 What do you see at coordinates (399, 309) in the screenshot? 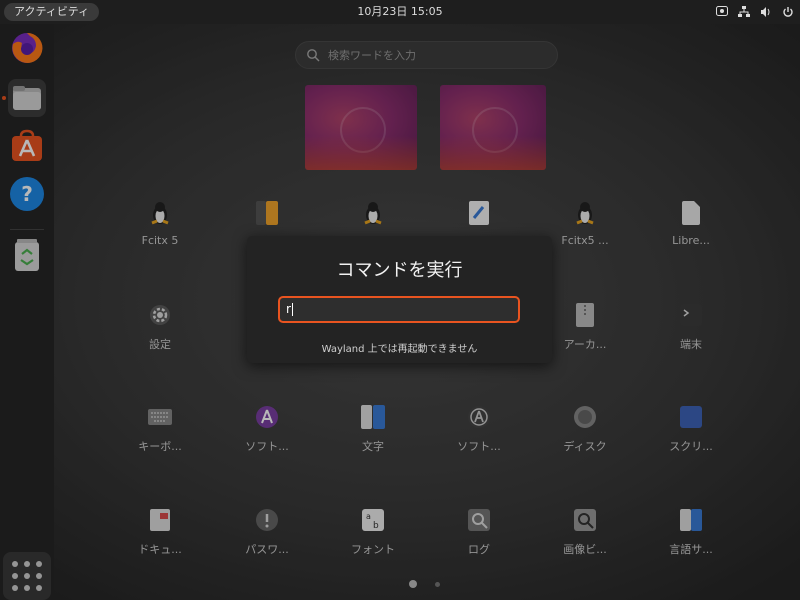
I see `command-input: r` at bounding box center [399, 309].